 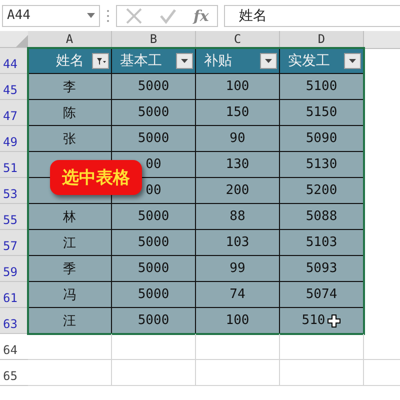 I want to click on row-number: 55, so click(x=14, y=217).